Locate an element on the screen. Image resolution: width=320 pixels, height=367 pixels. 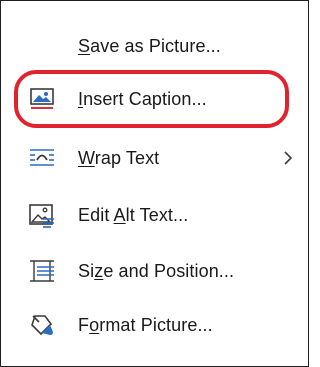
chevron-right-icon is located at coordinates (288, 158).